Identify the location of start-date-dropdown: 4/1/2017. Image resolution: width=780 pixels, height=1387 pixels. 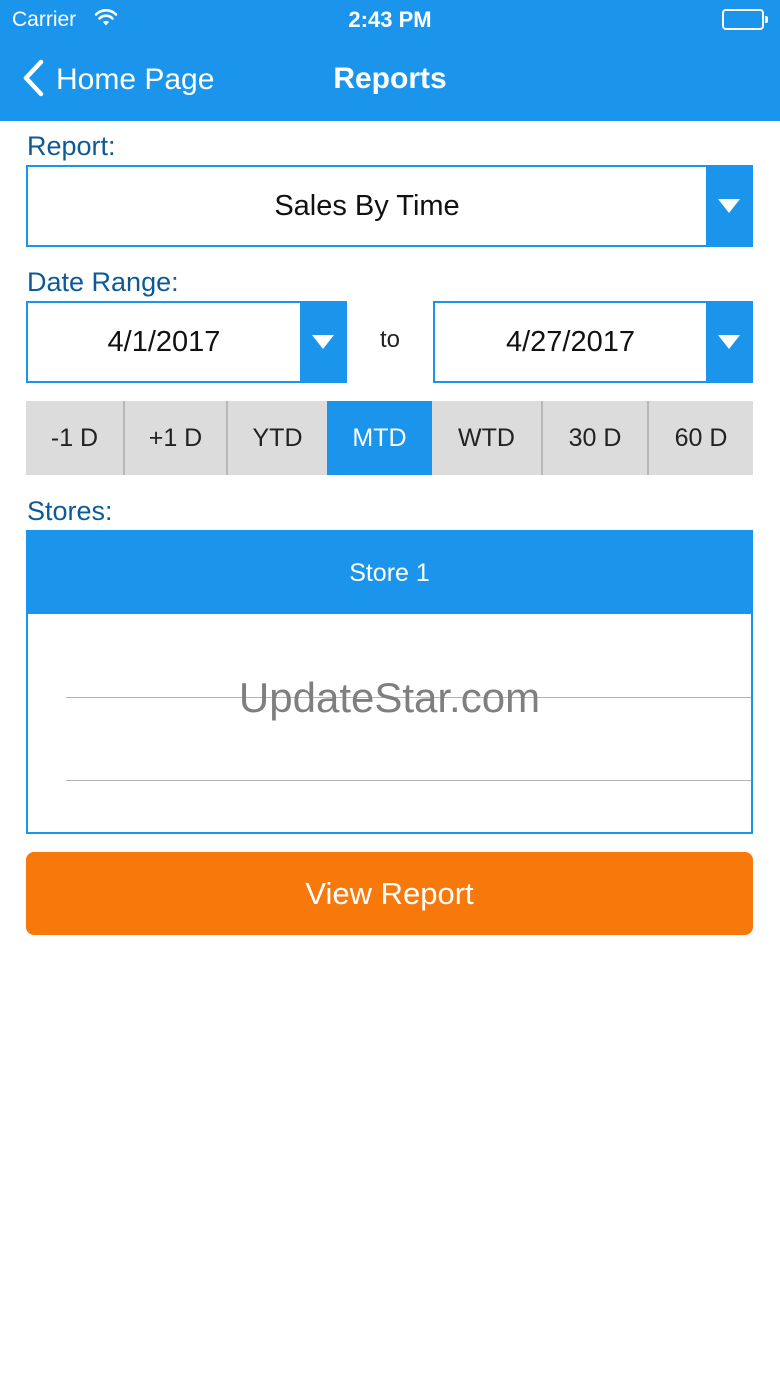
(186, 342).